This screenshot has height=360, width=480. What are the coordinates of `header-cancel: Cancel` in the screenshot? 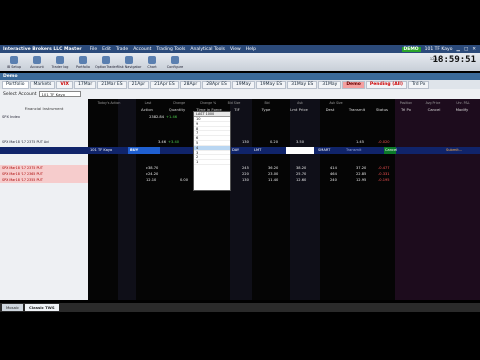 It's located at (434, 109).